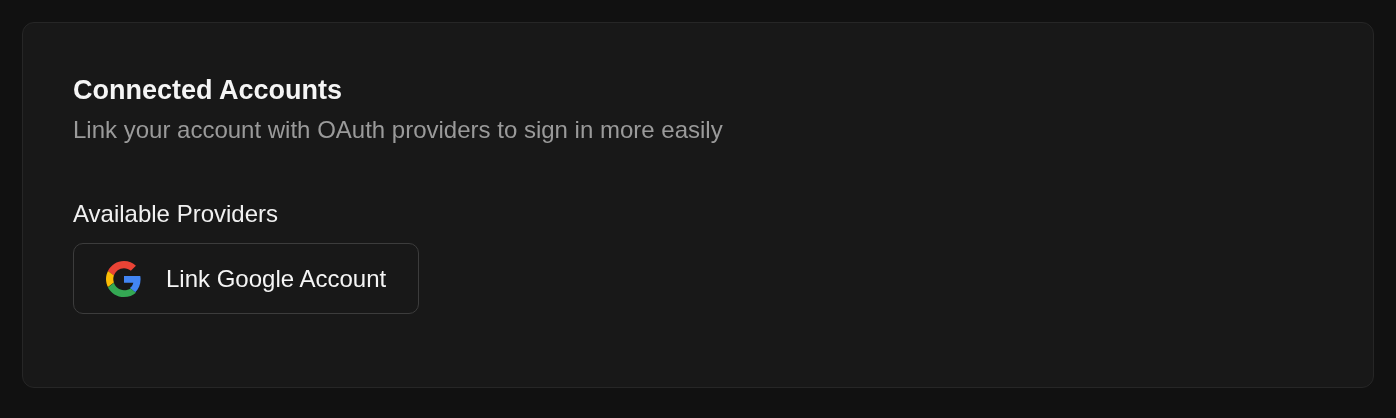 The height and width of the screenshot is (418, 1396). I want to click on google-g-icon, so click(124, 278).